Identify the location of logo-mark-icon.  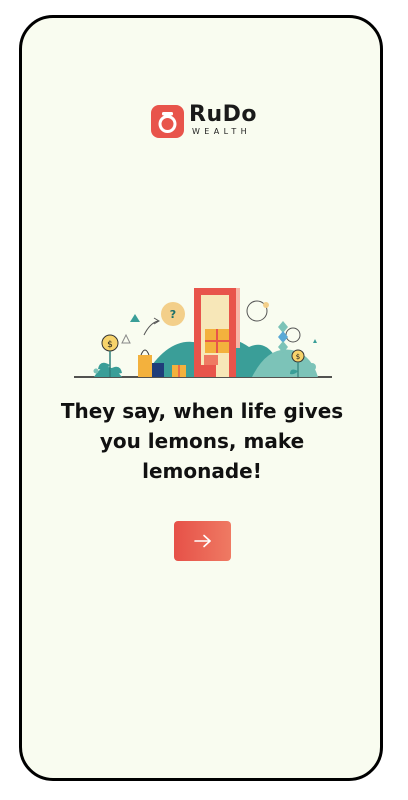
(167, 121).